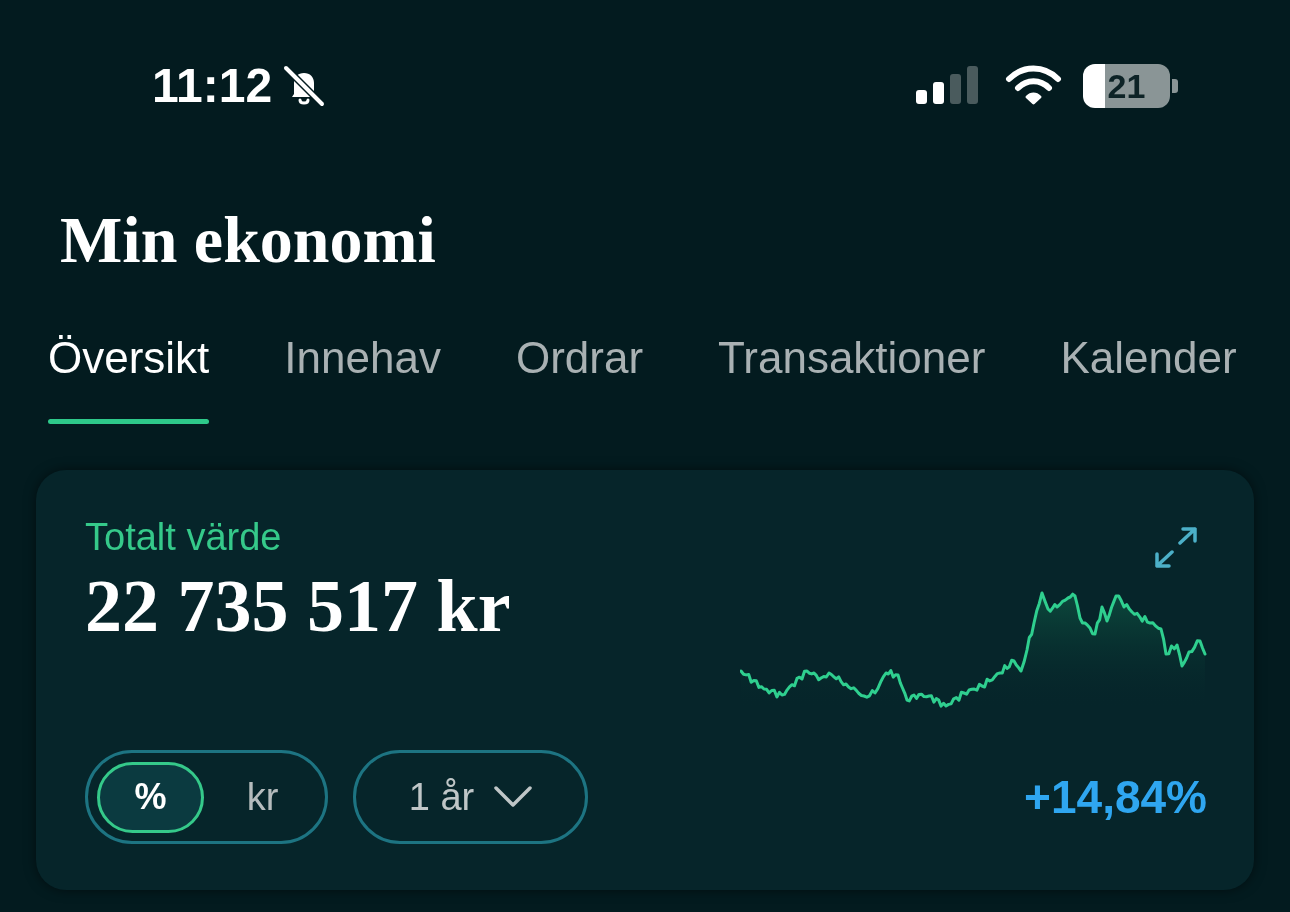  I want to click on page-title: Min ekonomi, so click(248, 240).